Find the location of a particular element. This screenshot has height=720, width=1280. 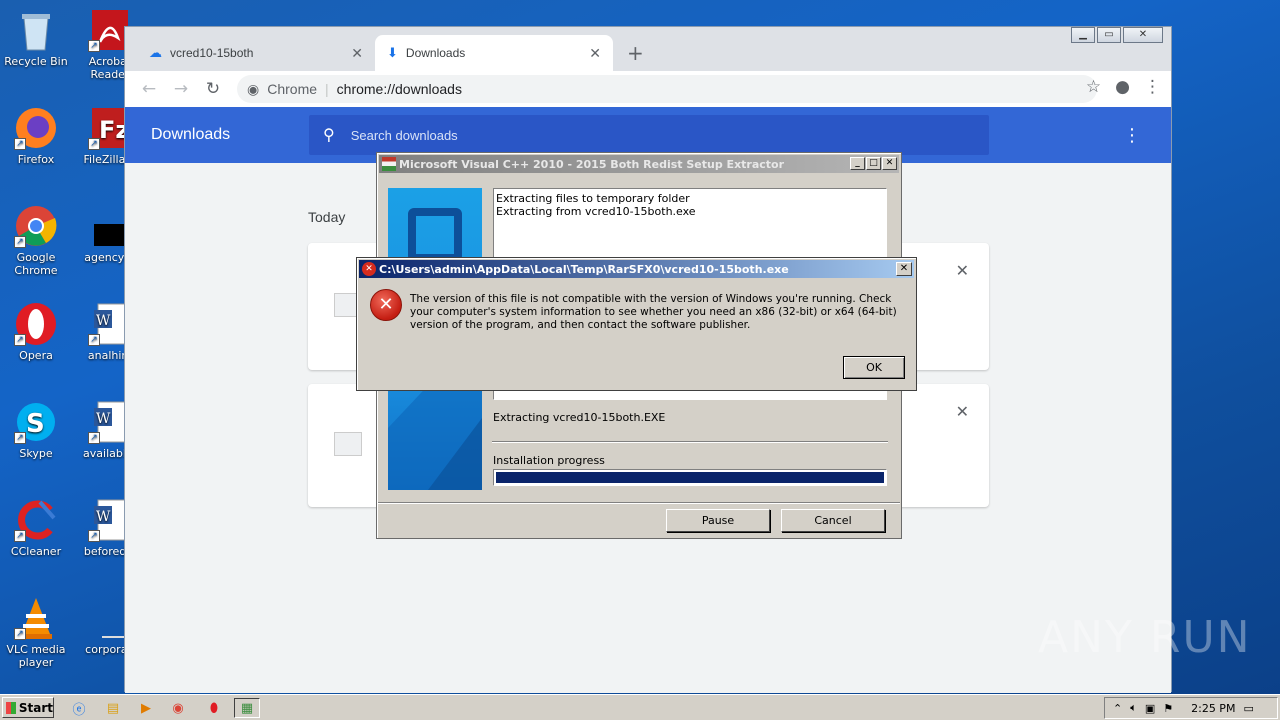

tab-strip: ☁ vcred10-15both ✕ ⬇ Downloads ✕ + ▁ ▭ ✕ is located at coordinates (648, 49).